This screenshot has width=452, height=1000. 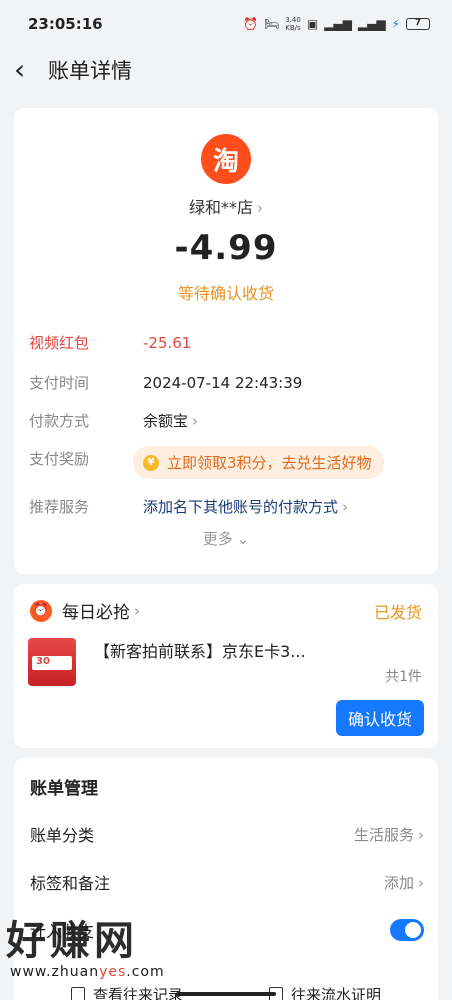 I want to click on mgmt-row-include: 计入收支, so click(x=227, y=930).